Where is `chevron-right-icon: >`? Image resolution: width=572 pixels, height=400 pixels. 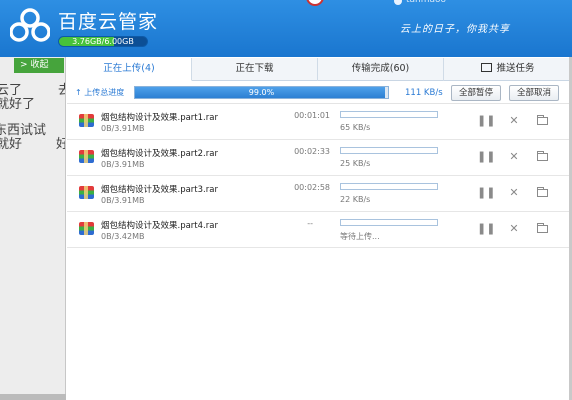 chevron-right-icon: > is located at coordinates (24, 65).